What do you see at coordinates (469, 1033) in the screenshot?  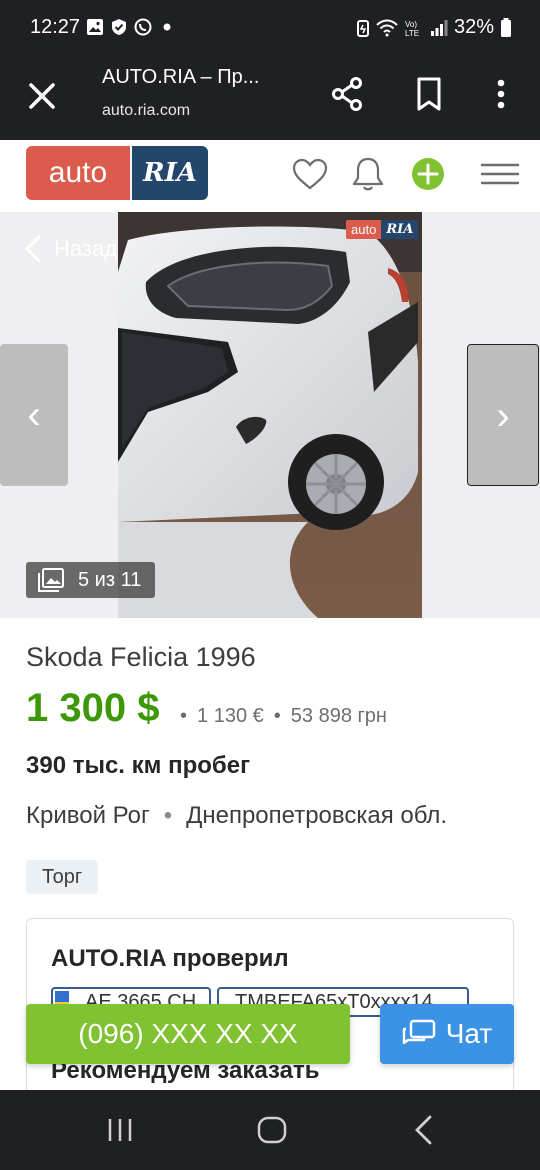 I see `chat-label: Чат` at bounding box center [469, 1033].